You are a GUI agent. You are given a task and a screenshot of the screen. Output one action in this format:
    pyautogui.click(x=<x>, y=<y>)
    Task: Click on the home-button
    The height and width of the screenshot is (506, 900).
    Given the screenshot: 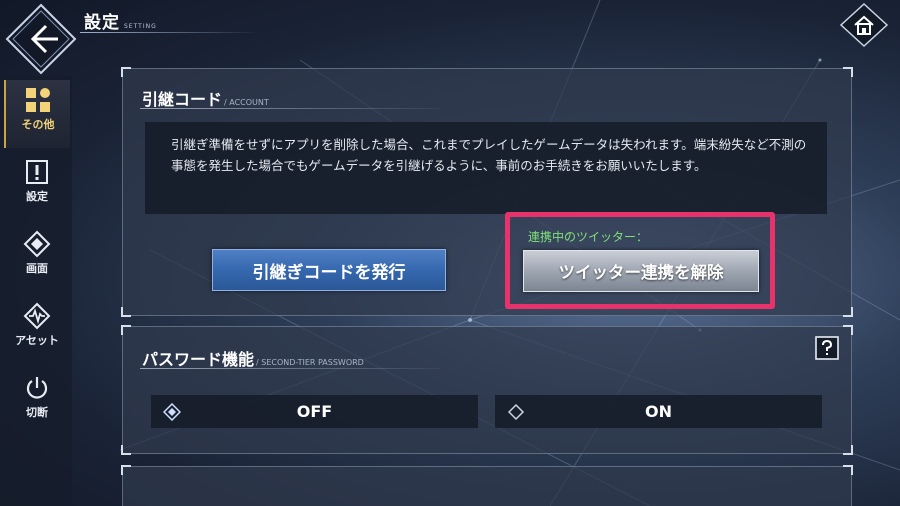 What is the action you would take?
    pyautogui.click(x=864, y=25)
    